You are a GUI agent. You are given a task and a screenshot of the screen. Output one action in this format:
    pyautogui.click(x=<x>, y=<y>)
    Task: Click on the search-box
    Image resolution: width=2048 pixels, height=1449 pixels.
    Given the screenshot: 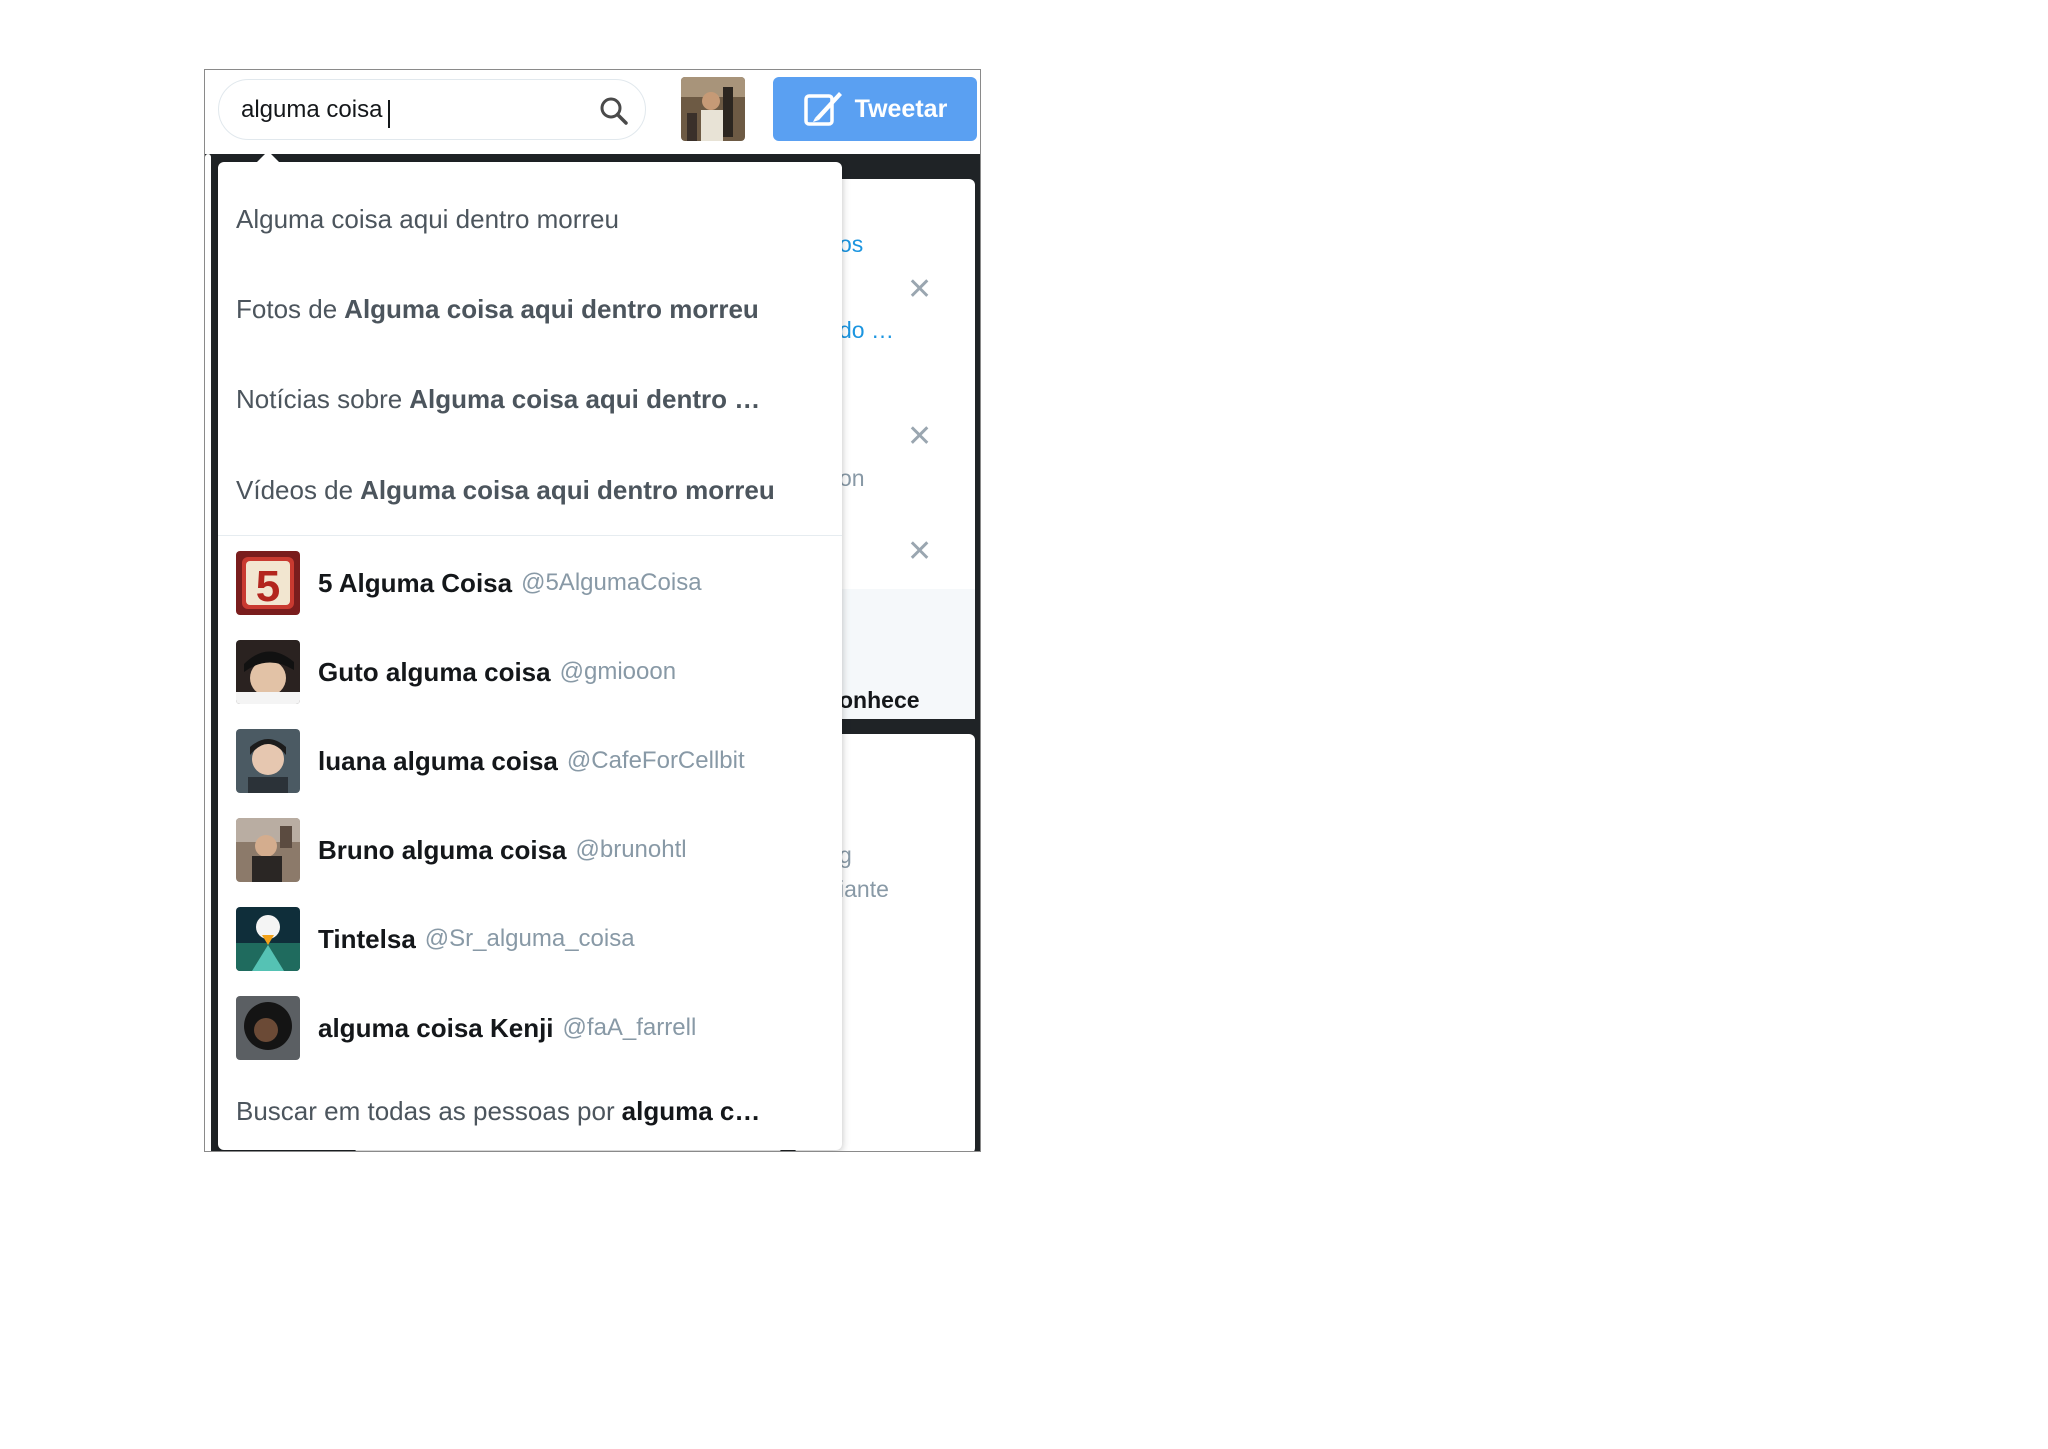 What is the action you would take?
    pyautogui.click(x=432, y=109)
    